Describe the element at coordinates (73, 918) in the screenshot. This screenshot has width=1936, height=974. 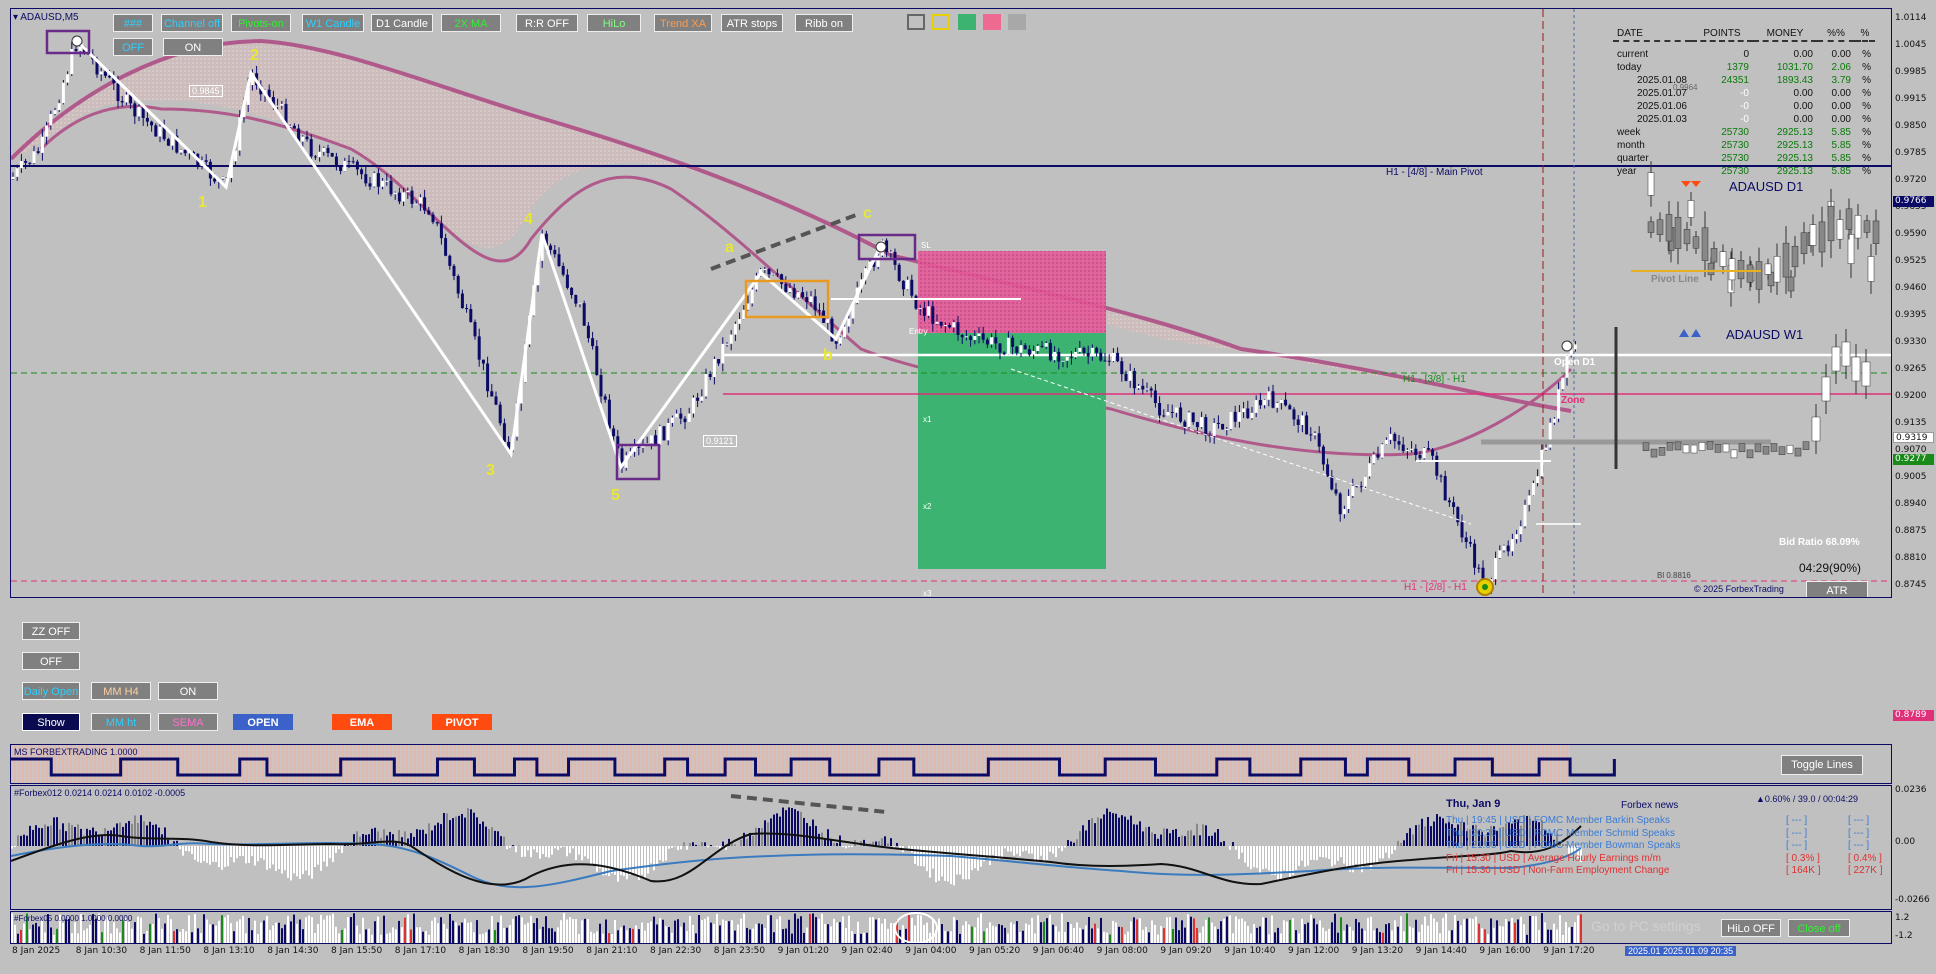
I see `ind3-title: #Forbex05 0.0000 1.0000 0.0000` at that location.